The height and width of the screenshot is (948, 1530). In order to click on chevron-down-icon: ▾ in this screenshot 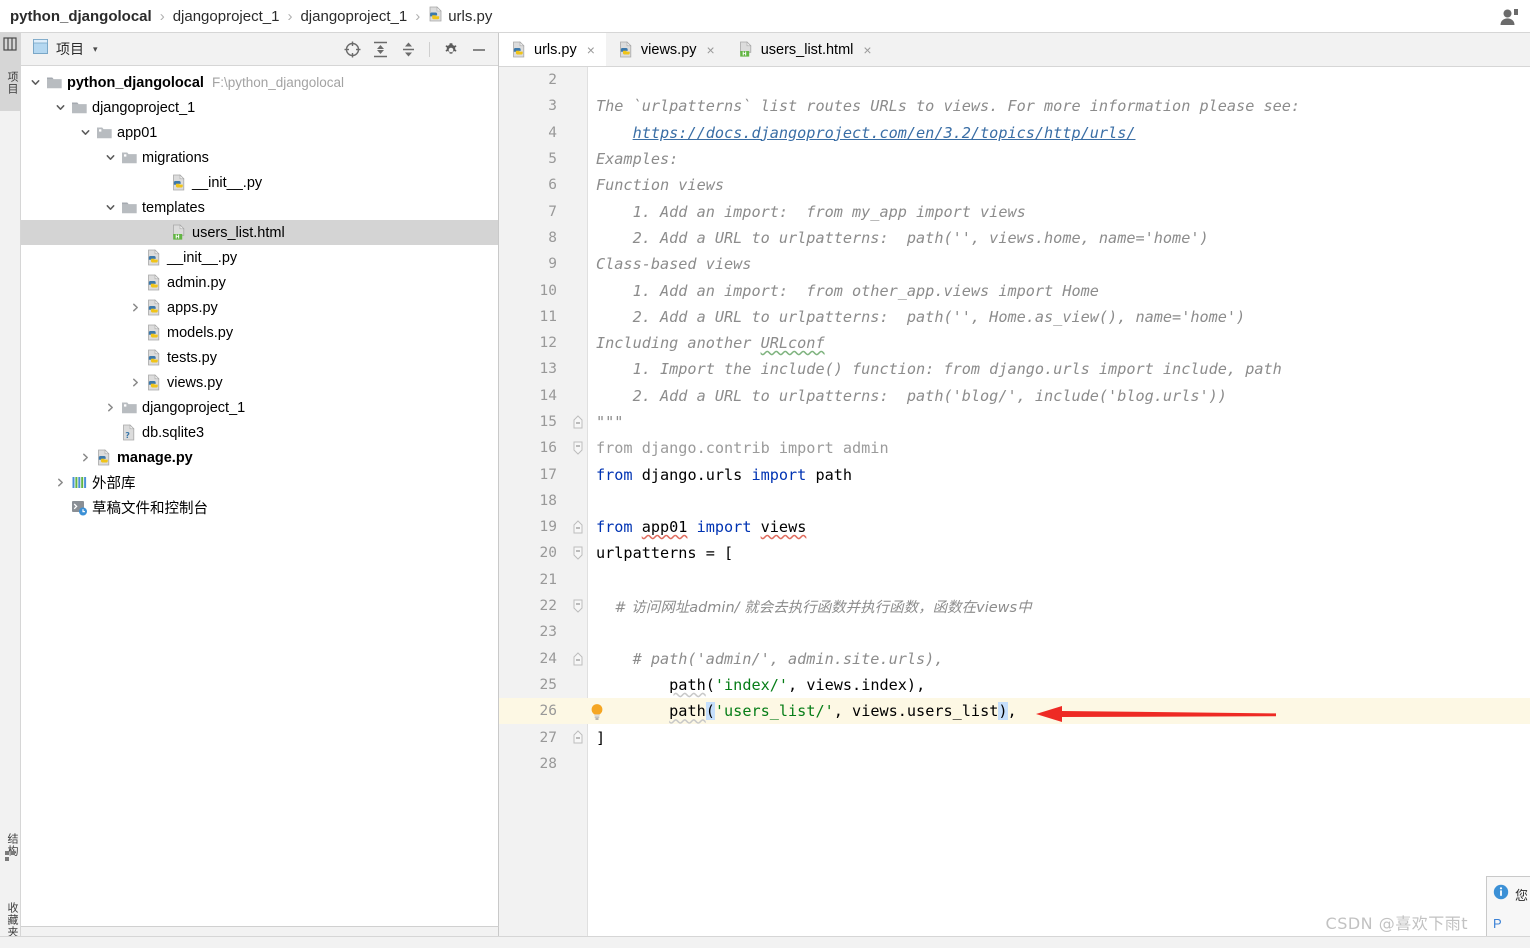, I will do `click(95, 49)`.